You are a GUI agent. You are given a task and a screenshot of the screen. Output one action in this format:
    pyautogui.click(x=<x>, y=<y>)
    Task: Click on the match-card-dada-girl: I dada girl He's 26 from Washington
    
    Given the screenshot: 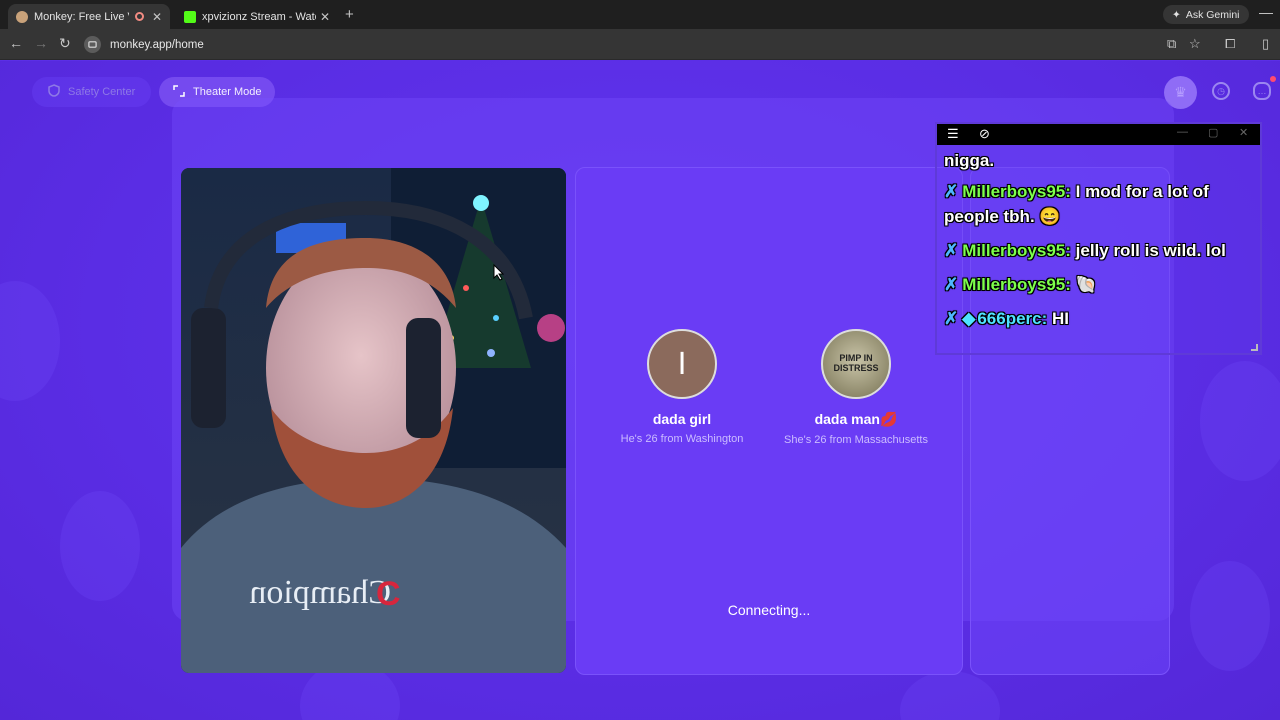 What is the action you would take?
    pyautogui.click(x=682, y=387)
    